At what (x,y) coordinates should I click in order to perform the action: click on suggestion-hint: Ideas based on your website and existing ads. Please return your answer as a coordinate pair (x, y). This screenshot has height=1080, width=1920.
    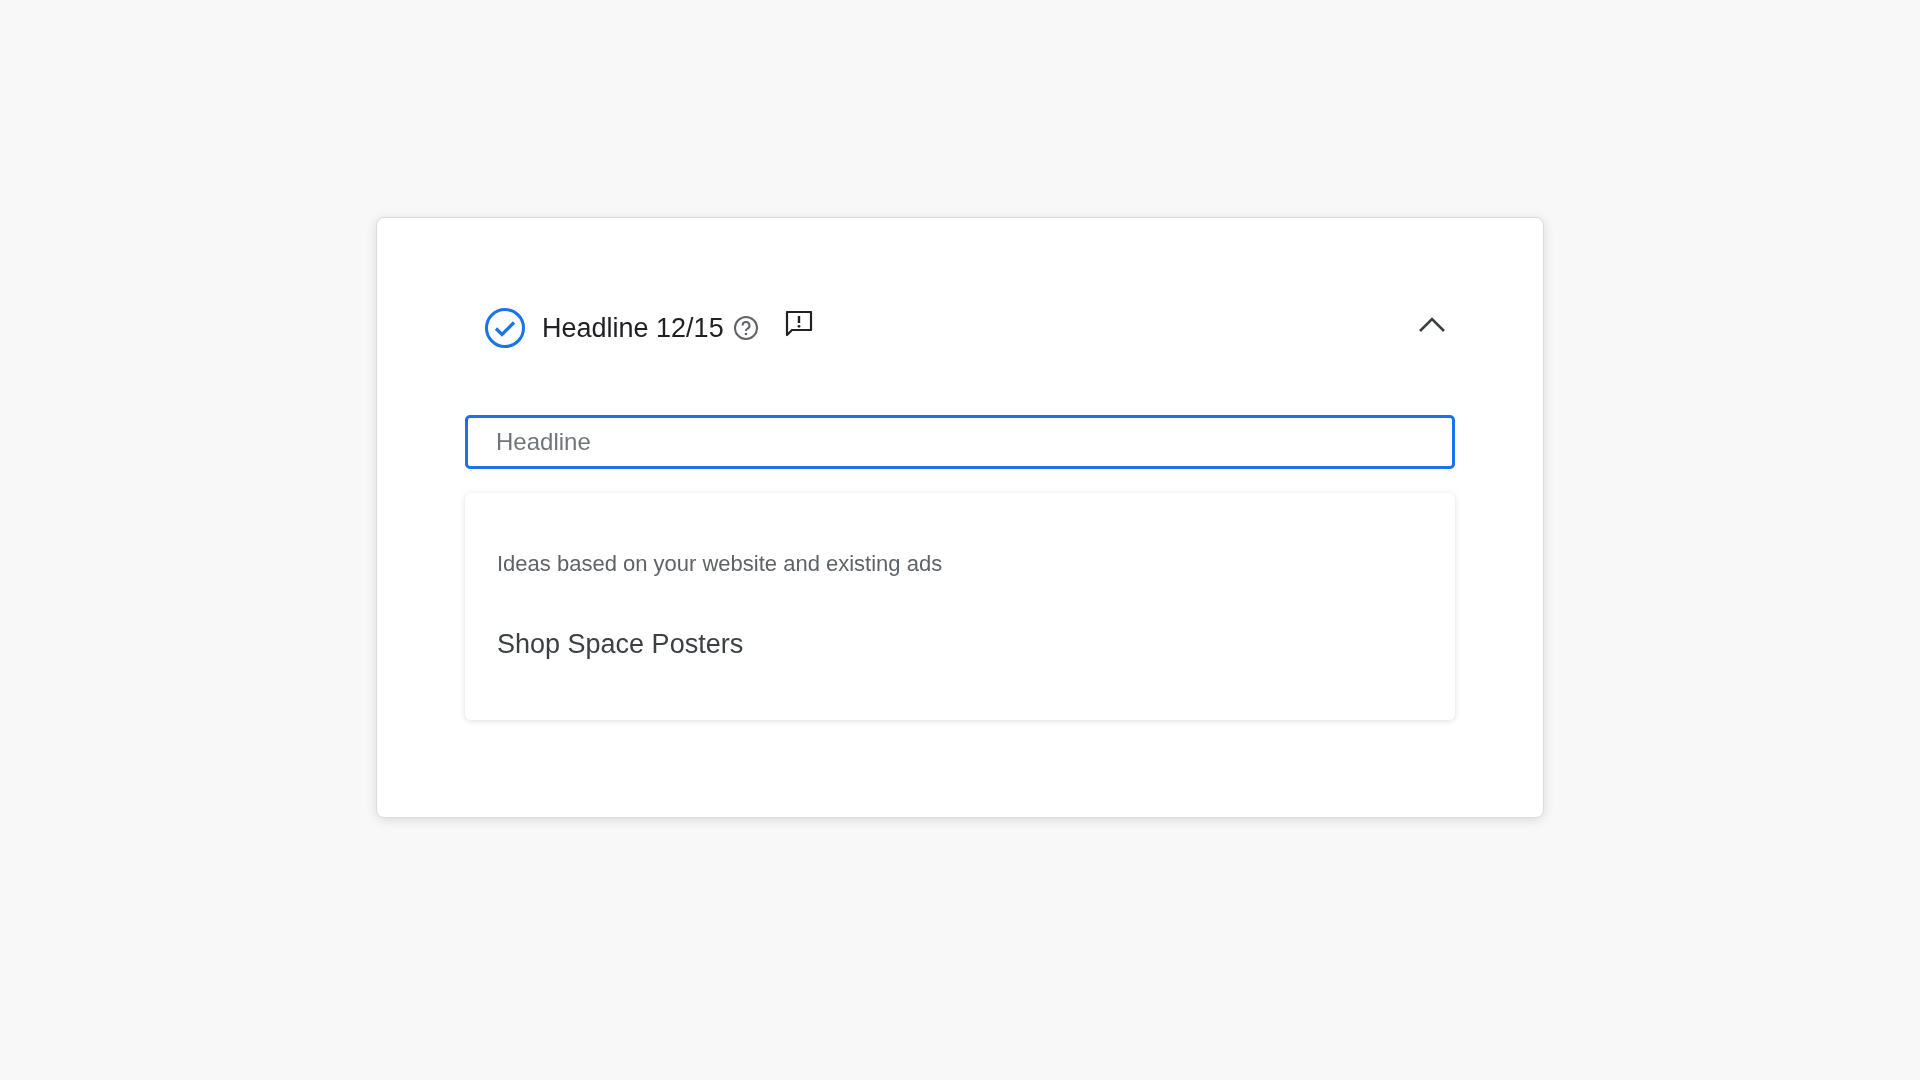
    Looking at the image, I should click on (720, 564).